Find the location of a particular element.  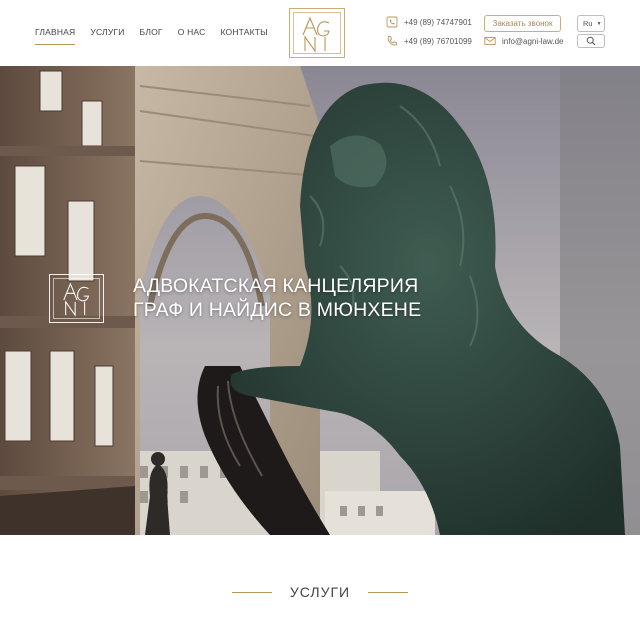

request-call-button: Заказать звонок is located at coordinates (522, 23).